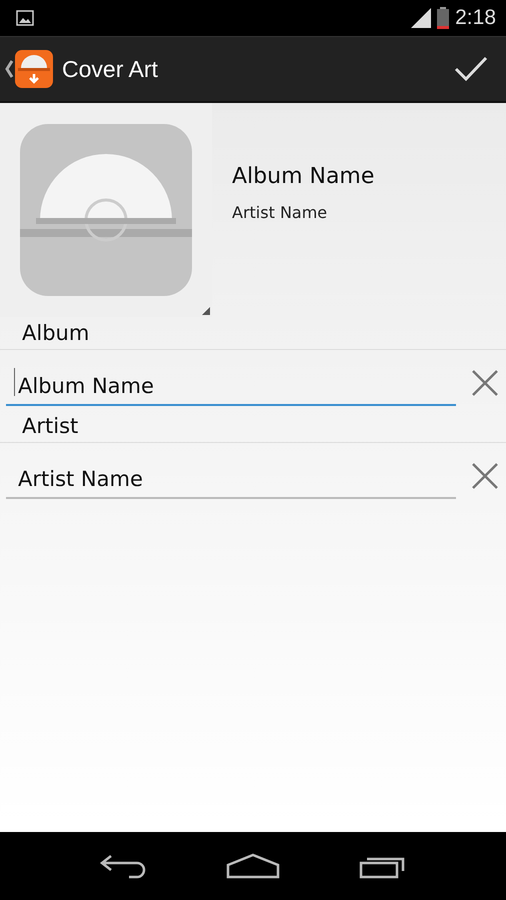 Image resolution: width=506 pixels, height=900 pixels. Describe the element at coordinates (206, 311) in the screenshot. I see `corner-triangle-icon` at that location.